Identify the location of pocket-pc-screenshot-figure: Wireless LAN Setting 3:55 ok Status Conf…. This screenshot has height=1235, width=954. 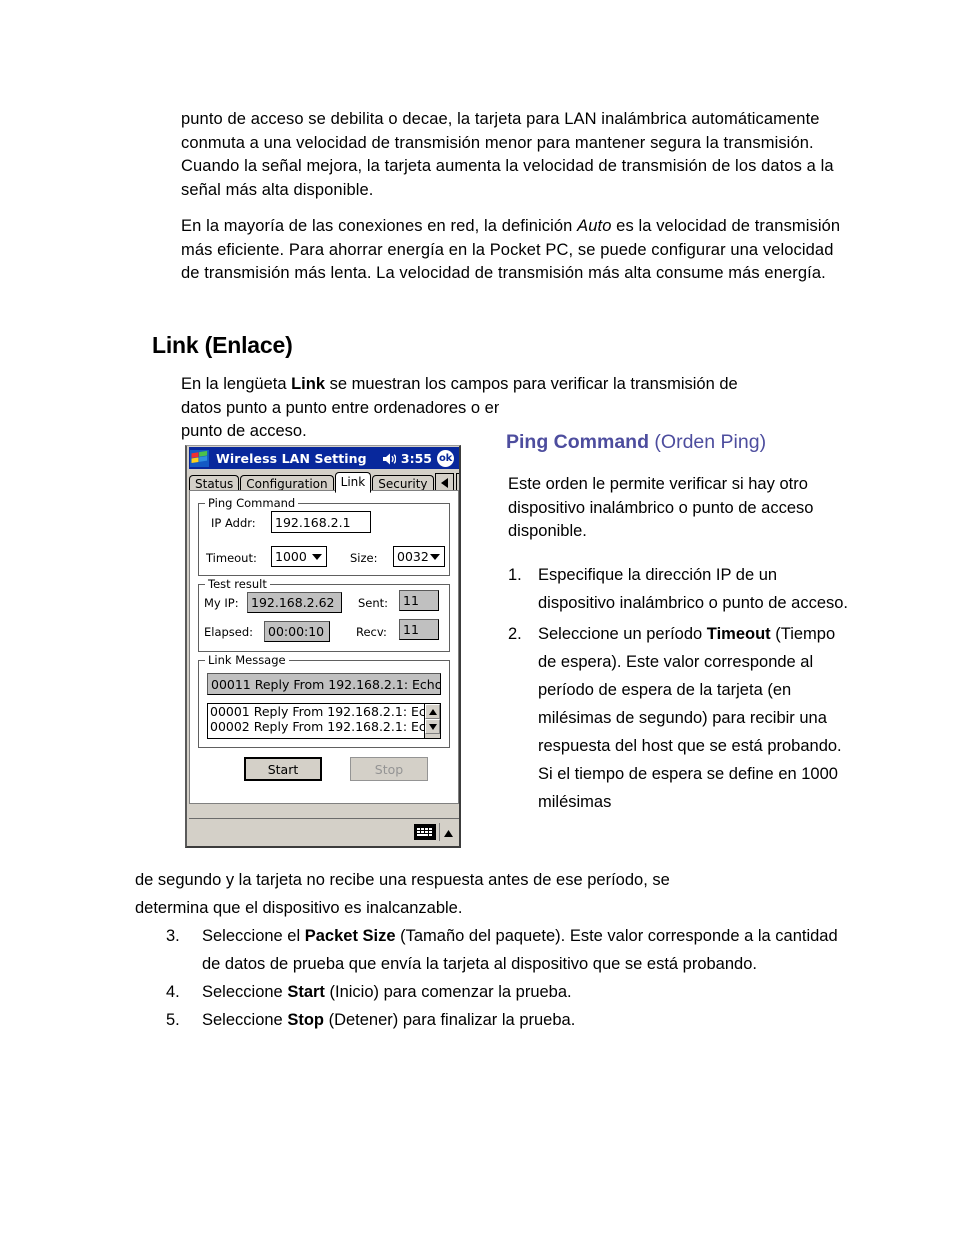
(323, 646).